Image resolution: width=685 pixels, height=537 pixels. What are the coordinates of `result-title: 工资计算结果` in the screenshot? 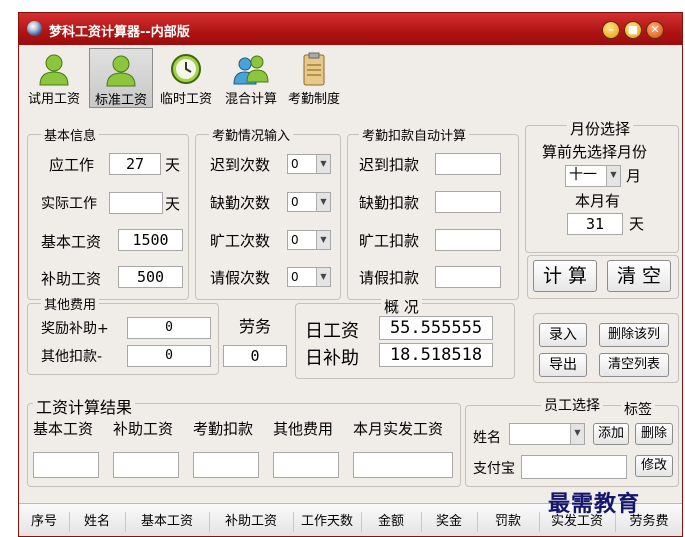 It's located at (84, 406).